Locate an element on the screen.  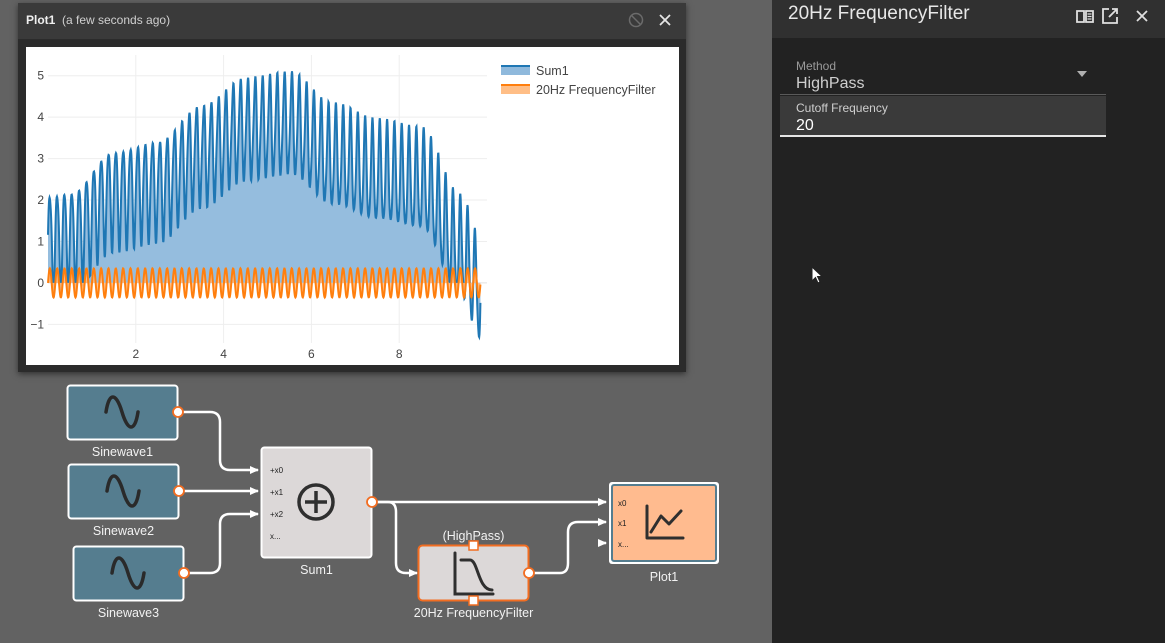
y-tick-label: 4 is located at coordinates (40, 117).